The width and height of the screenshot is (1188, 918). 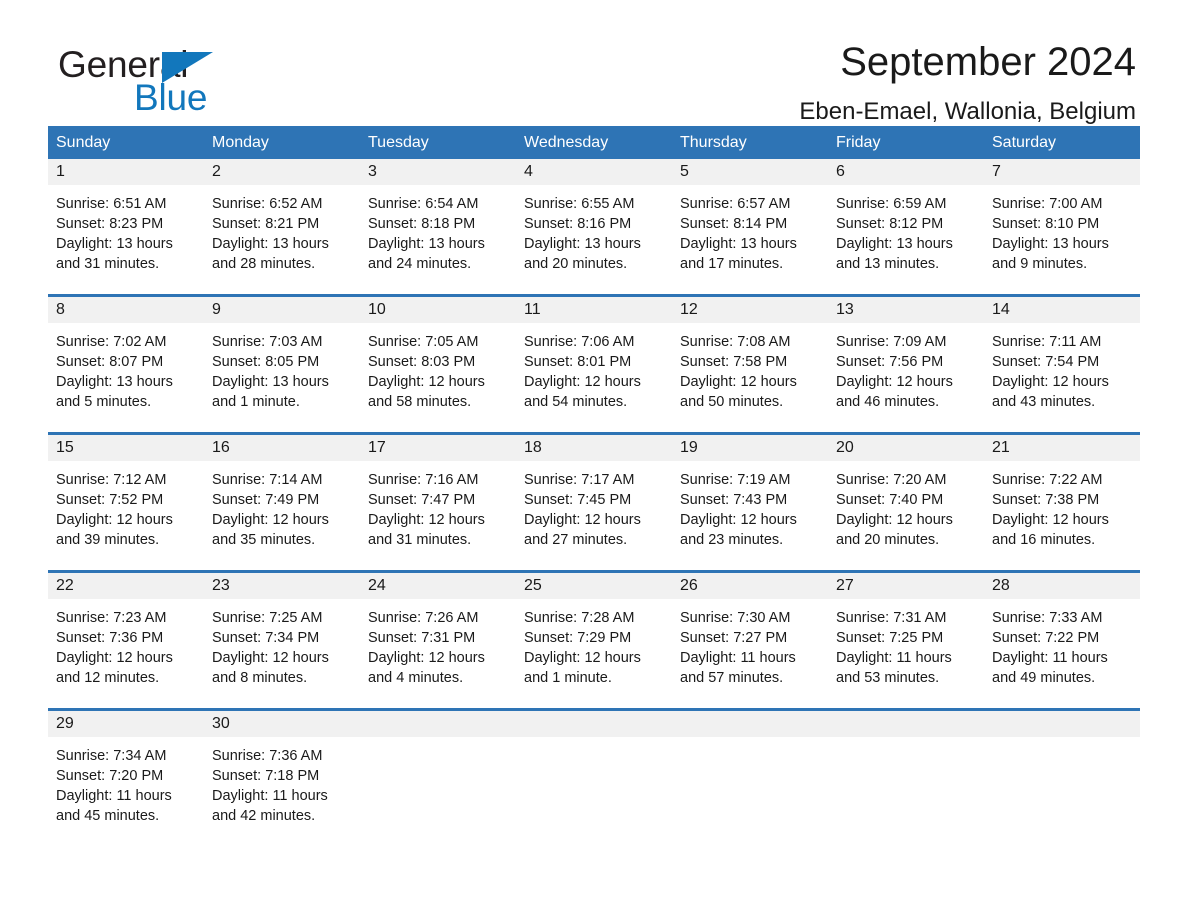 What do you see at coordinates (1046, 224) in the screenshot?
I see `sunset-text: Sunset: 8:10 PM` at bounding box center [1046, 224].